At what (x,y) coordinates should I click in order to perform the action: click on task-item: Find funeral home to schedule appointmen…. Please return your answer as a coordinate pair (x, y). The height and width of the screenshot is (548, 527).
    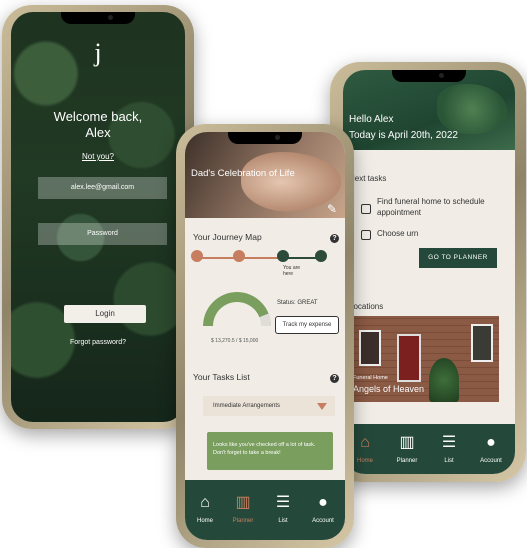
    Looking at the image, I should click on (431, 207).